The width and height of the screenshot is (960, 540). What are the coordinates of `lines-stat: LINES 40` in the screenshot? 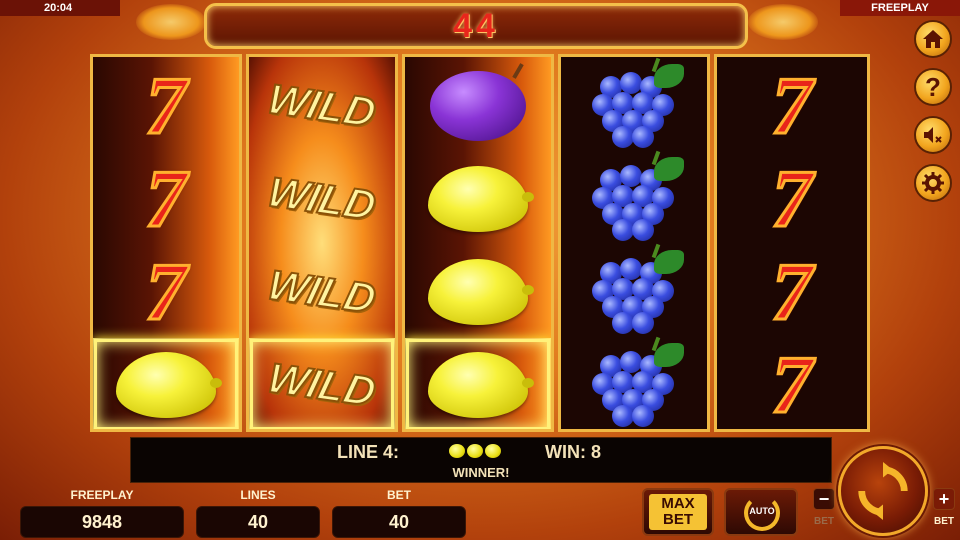 It's located at (258, 513).